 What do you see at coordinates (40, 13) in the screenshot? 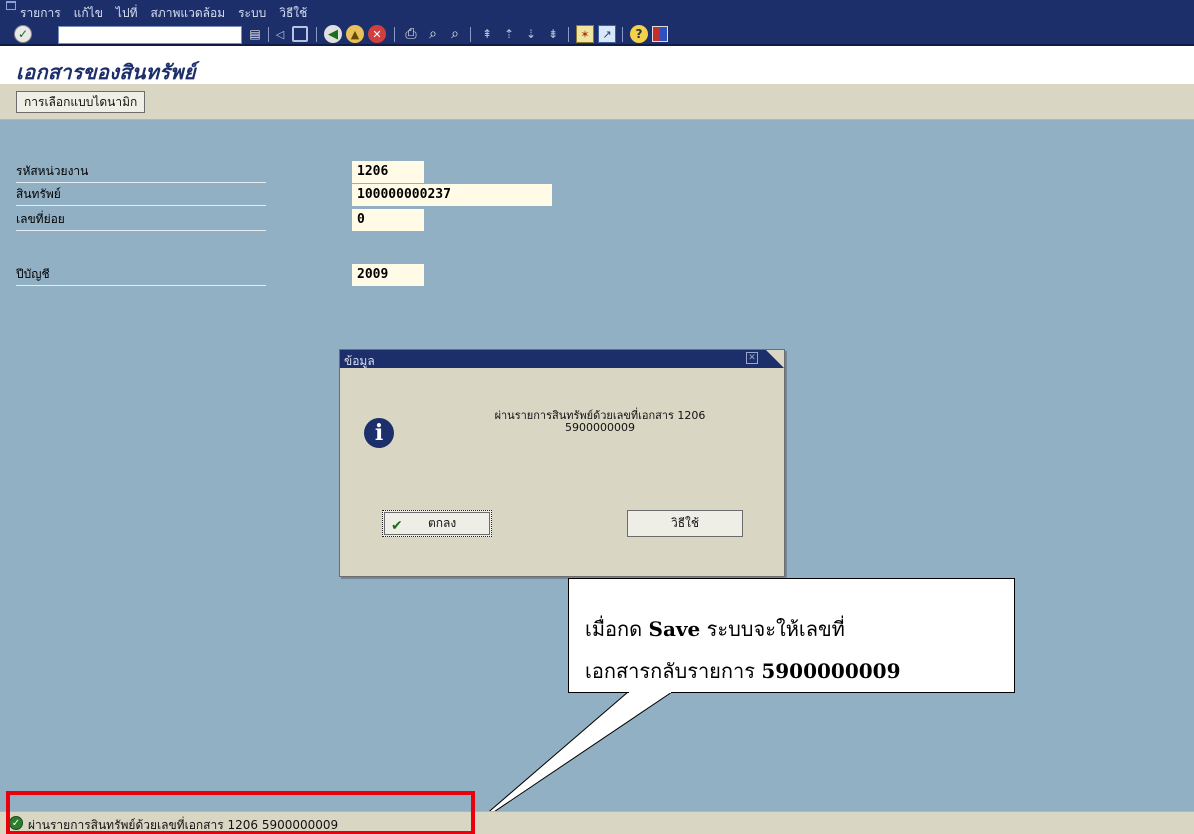
I see `menu-item-list: รายการ` at bounding box center [40, 13].